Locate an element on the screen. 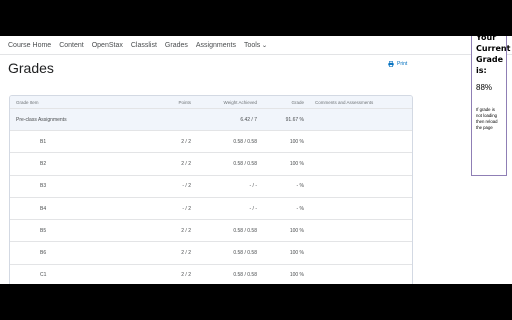  table-row: B1 2 / 2 0.58 / 0.58 100 % is located at coordinates (211, 141).